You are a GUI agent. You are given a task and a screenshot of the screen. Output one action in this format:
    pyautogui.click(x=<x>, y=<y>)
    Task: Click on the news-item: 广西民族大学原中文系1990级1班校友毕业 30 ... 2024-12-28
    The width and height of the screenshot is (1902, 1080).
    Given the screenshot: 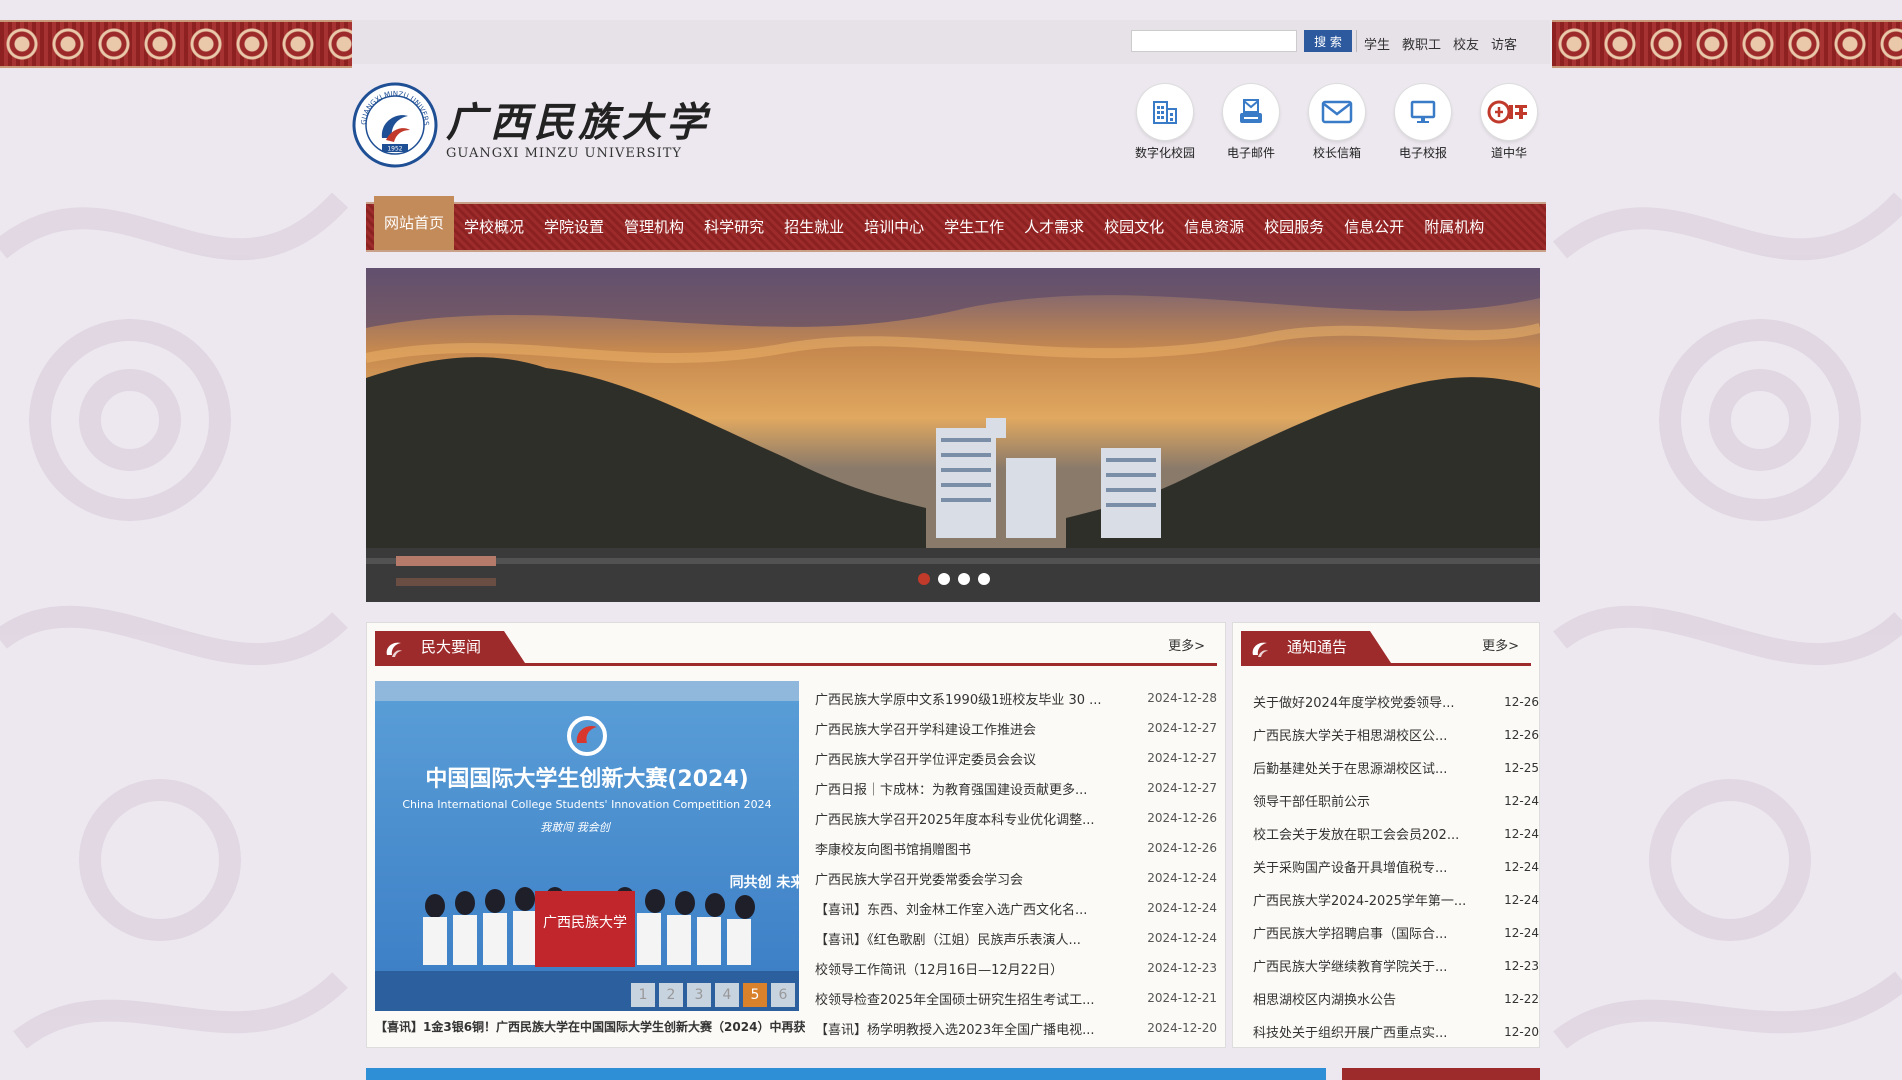 What is the action you would take?
    pyautogui.click(x=1016, y=698)
    